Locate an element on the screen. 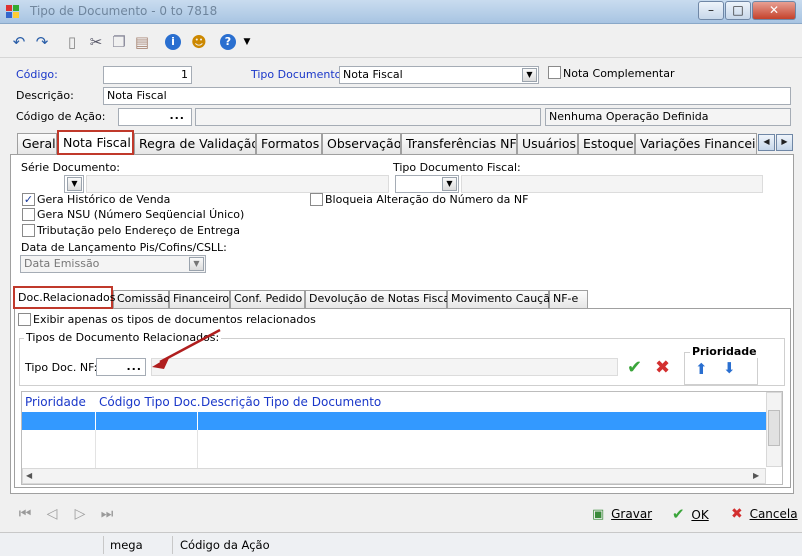 The height and width of the screenshot is (556, 802). help-icon: ? is located at coordinates (228, 42).